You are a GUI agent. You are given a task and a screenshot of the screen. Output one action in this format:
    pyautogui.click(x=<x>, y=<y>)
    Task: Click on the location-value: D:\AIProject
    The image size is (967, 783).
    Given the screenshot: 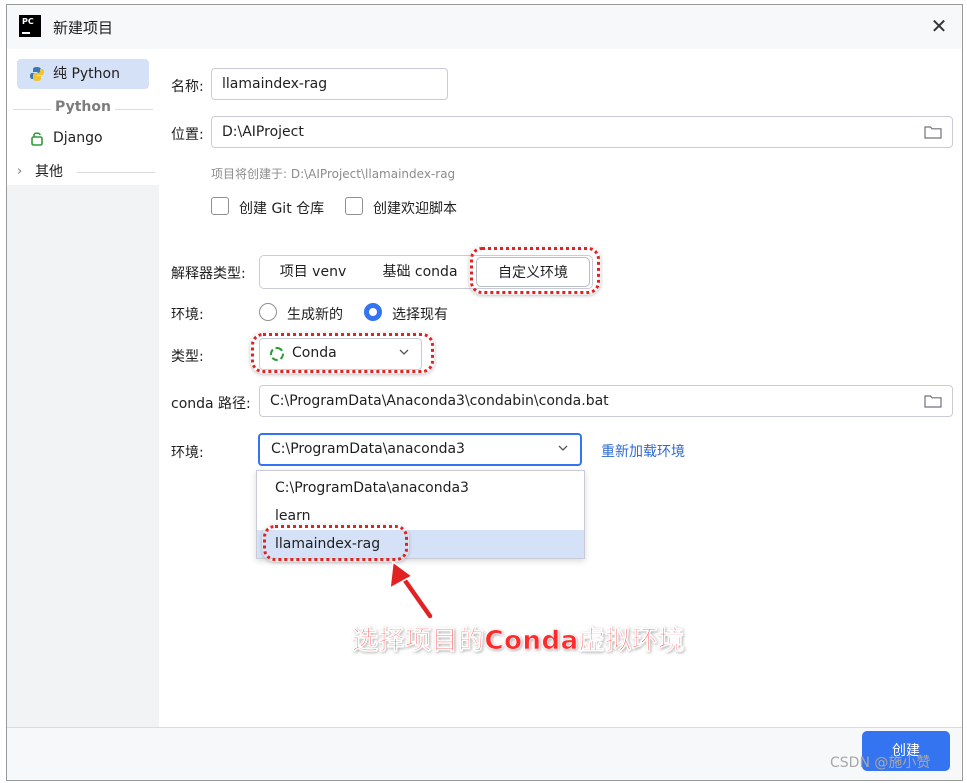 What is the action you would take?
    pyautogui.click(x=263, y=132)
    